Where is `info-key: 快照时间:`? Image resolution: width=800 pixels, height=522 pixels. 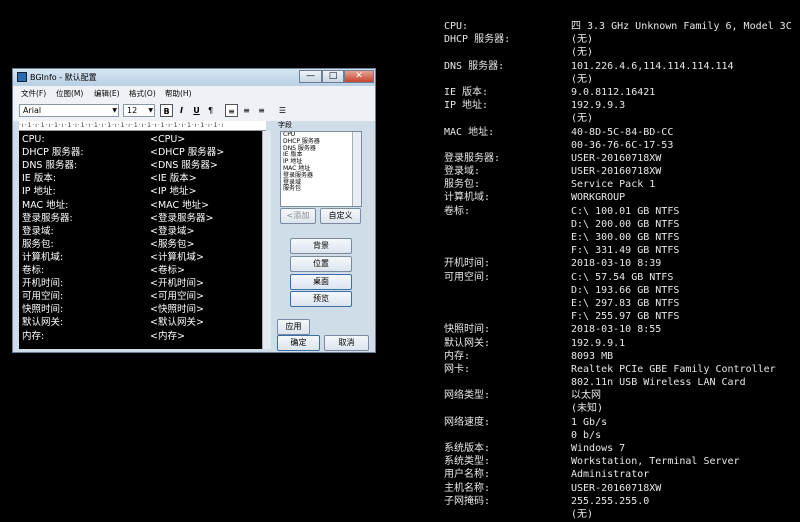
info-key: 快照时间: is located at coordinates (467, 330).